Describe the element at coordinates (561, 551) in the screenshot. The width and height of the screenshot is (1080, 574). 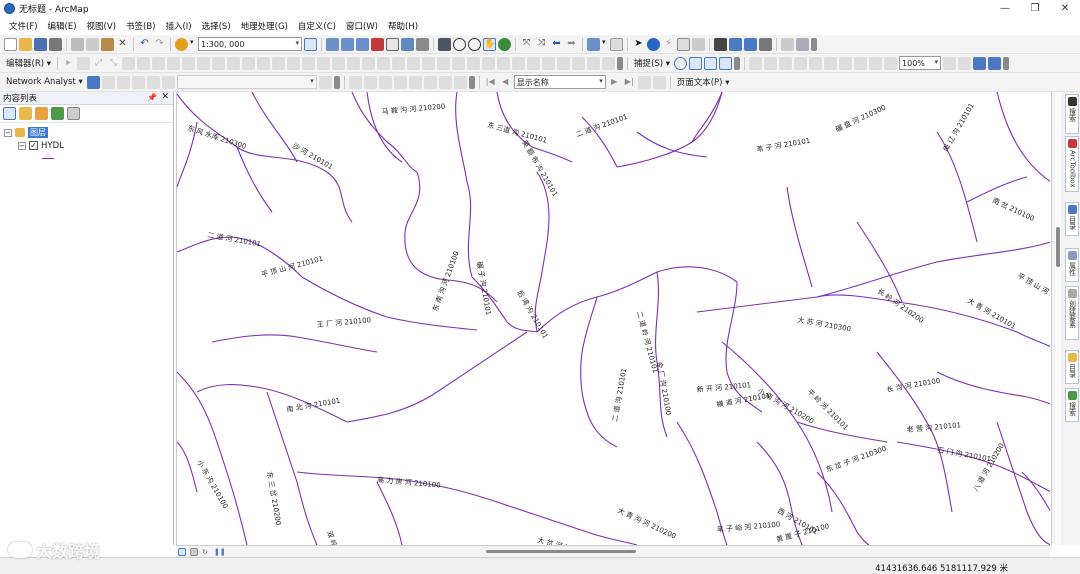
I see `map-horizontal-scrollbar` at that location.